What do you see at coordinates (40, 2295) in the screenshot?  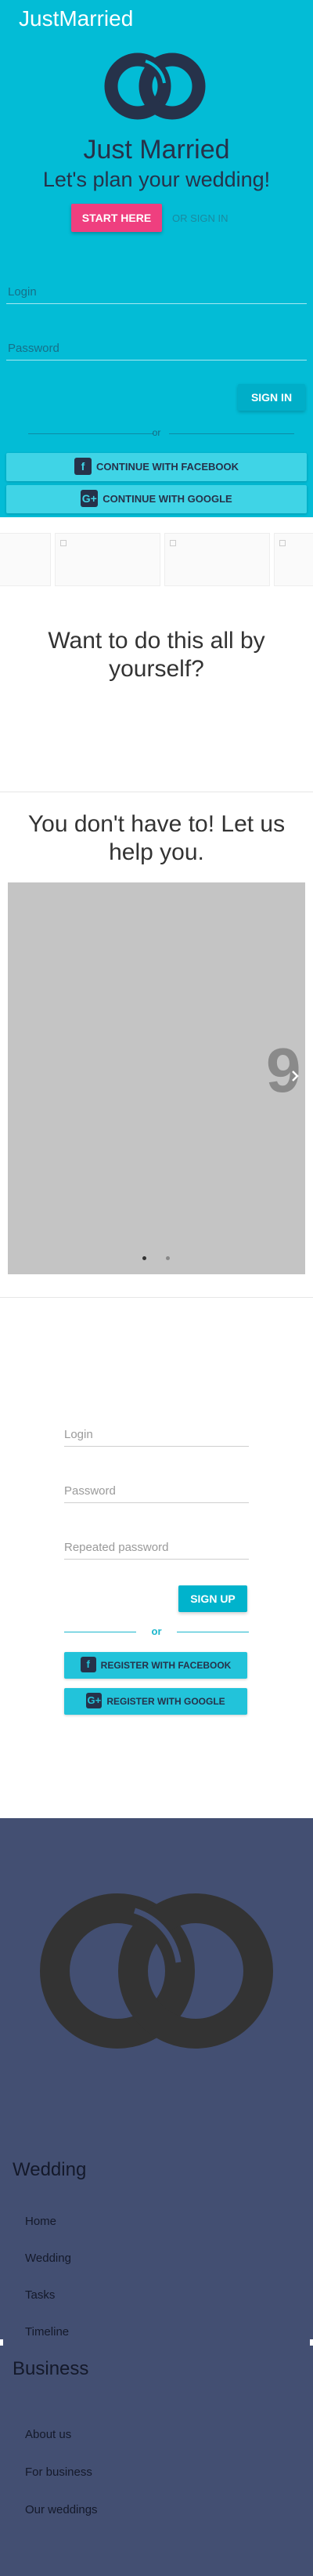 I see `footer-link-tasks: Tasks` at bounding box center [40, 2295].